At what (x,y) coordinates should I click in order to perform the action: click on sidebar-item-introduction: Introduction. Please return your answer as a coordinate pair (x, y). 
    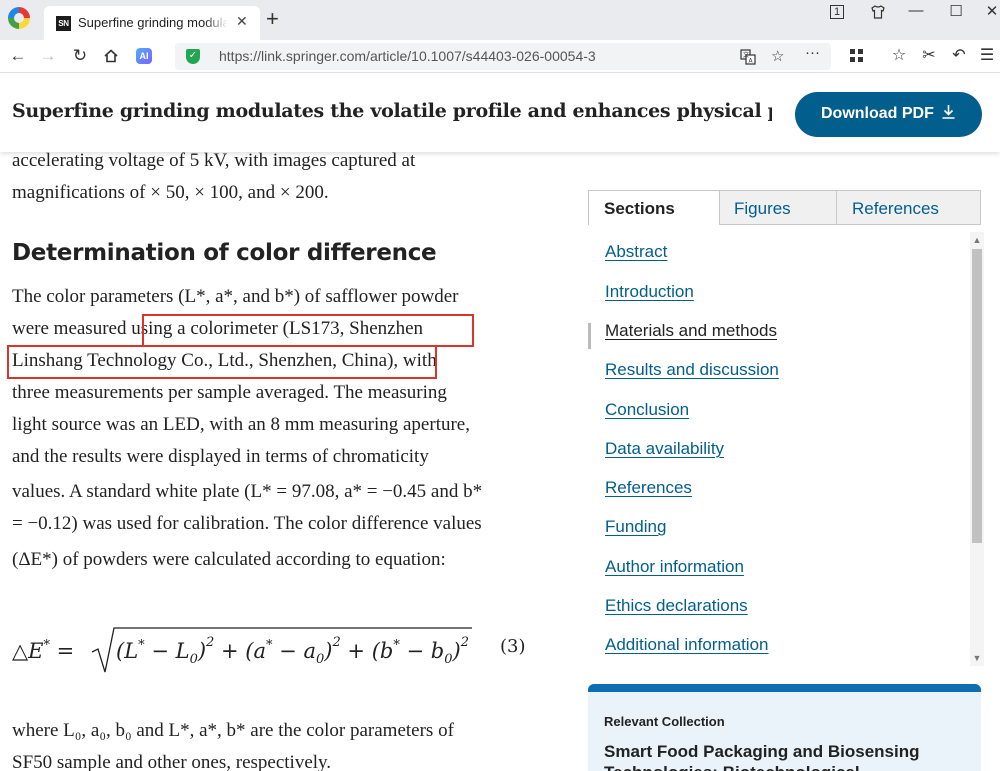
    Looking at the image, I should click on (649, 292).